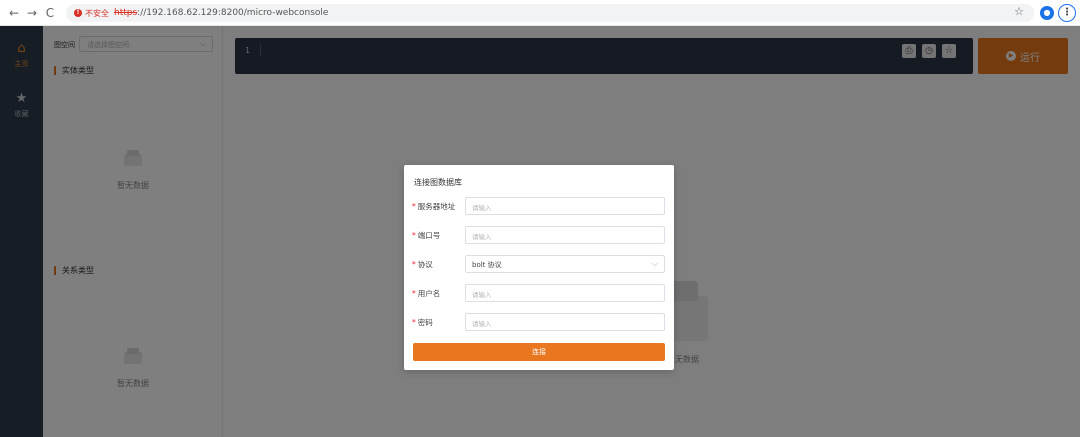 This screenshot has height=437, width=1080. What do you see at coordinates (78, 13) in the screenshot?
I see `warning-icon: !` at bounding box center [78, 13].